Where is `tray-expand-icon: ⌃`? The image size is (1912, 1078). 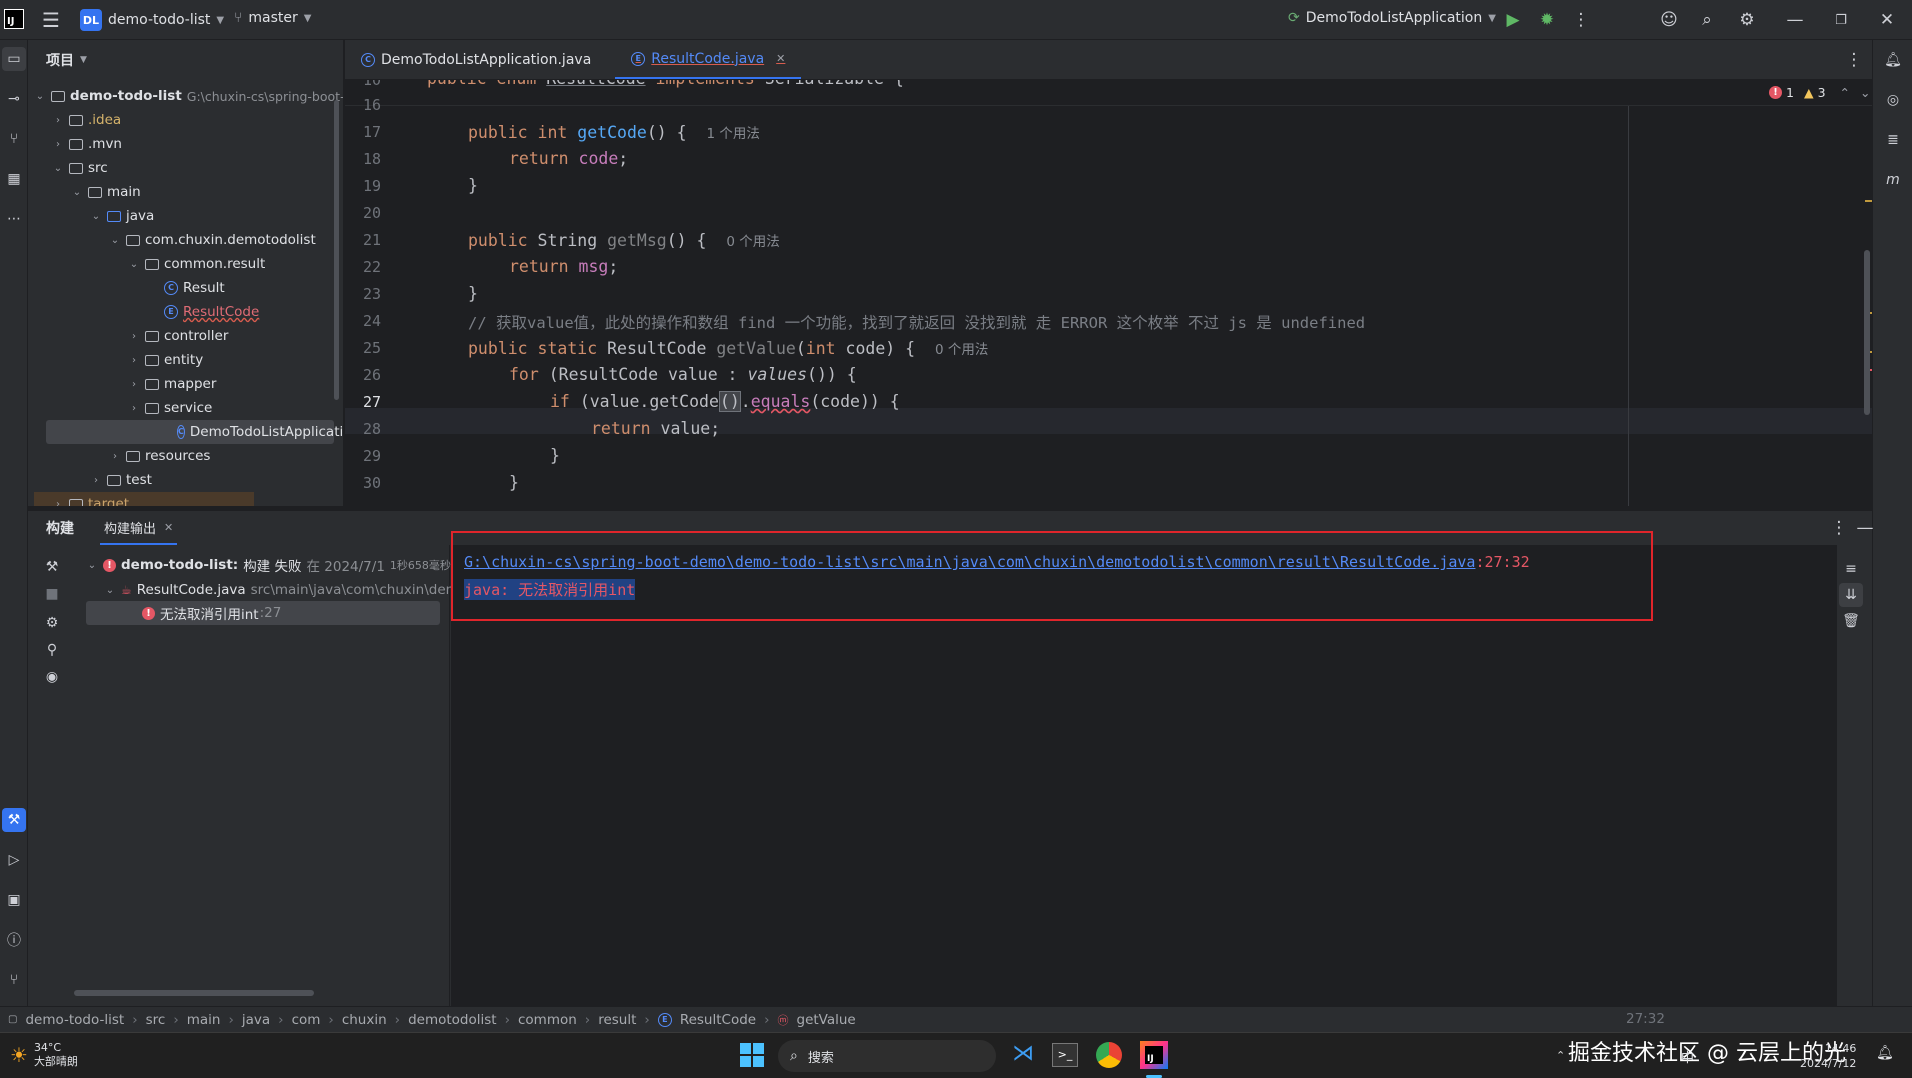 tray-expand-icon: ⌃ is located at coordinates (1560, 1055).